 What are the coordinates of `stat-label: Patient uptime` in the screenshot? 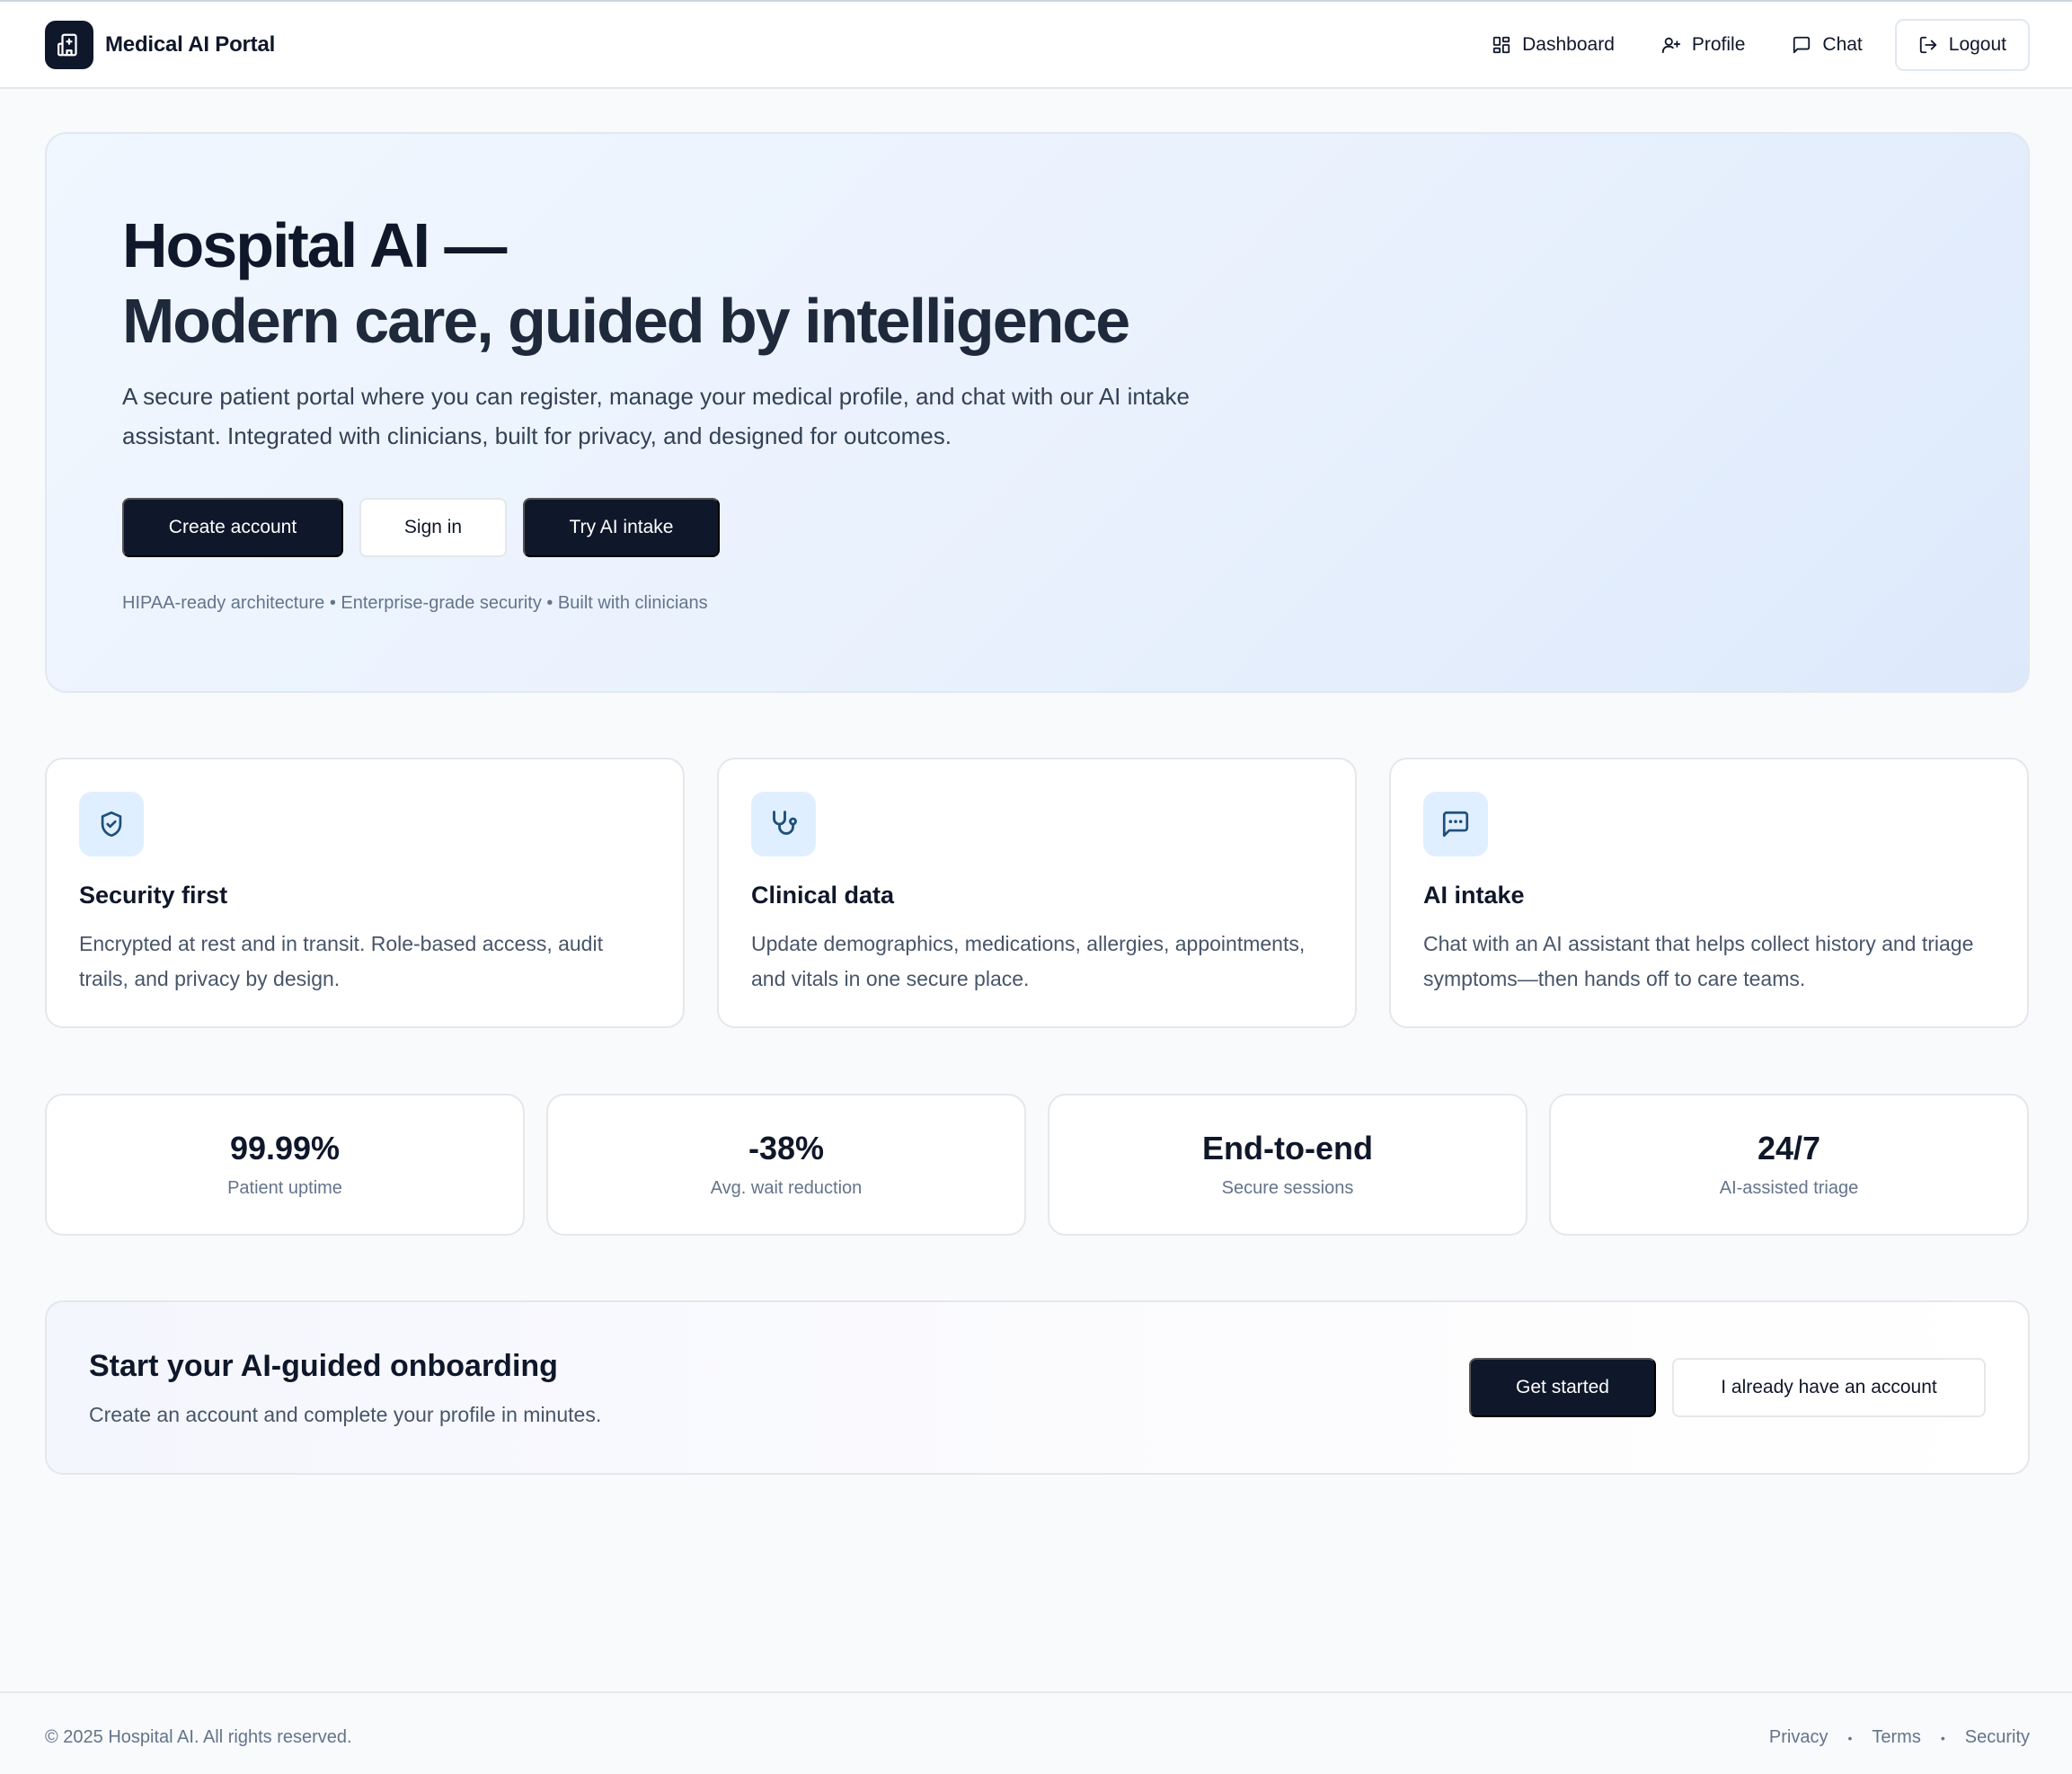 It's located at (284, 1188).